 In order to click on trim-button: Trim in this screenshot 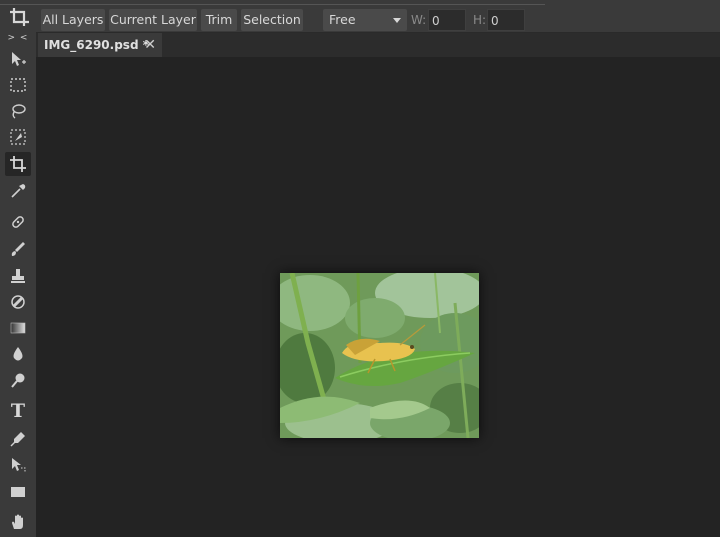, I will do `click(219, 20)`.